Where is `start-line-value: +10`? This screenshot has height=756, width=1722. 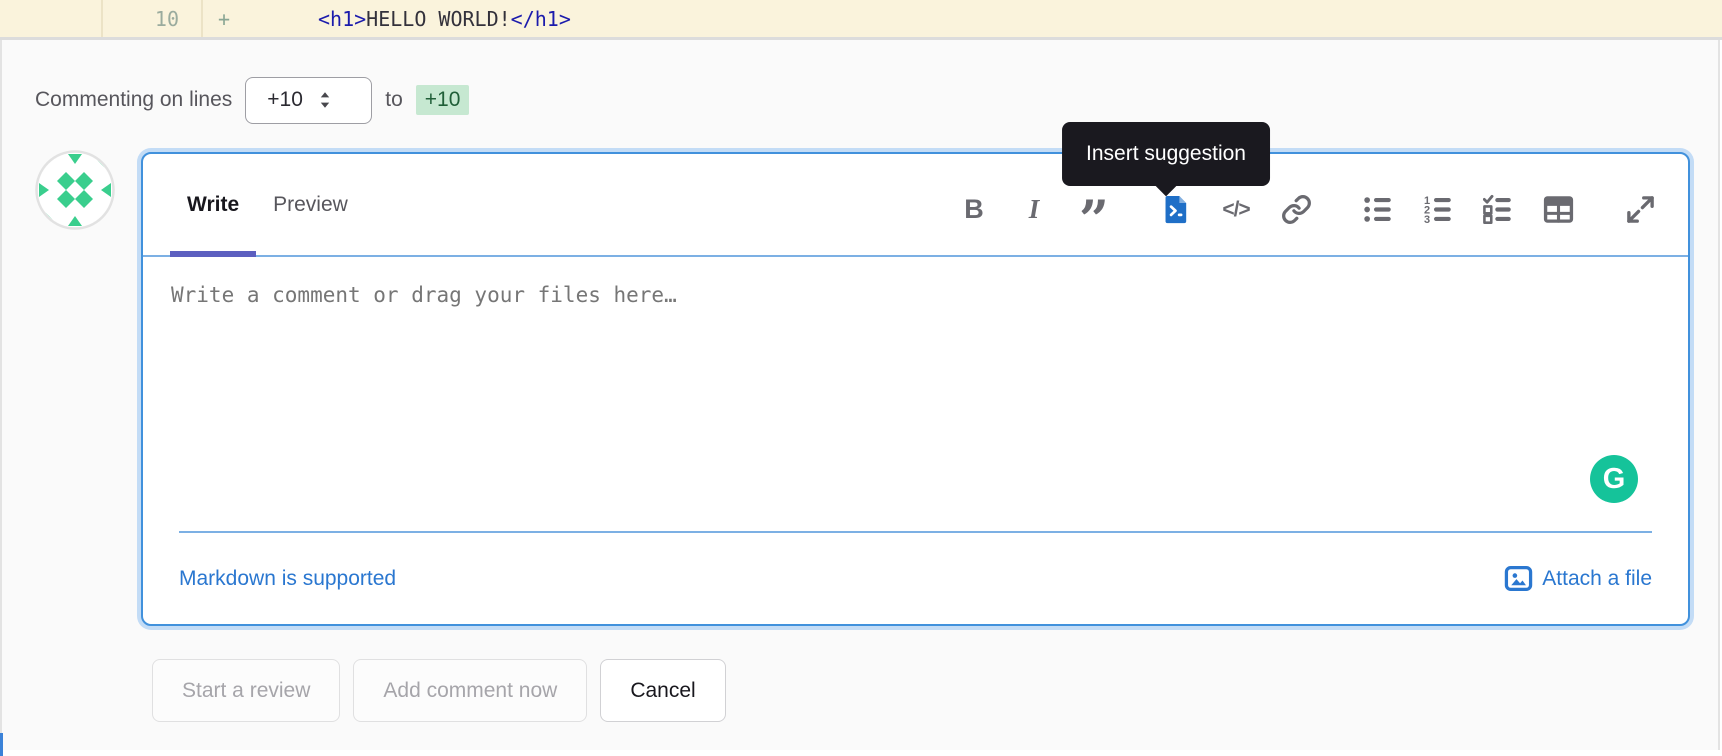 start-line-value: +10 is located at coordinates (285, 99).